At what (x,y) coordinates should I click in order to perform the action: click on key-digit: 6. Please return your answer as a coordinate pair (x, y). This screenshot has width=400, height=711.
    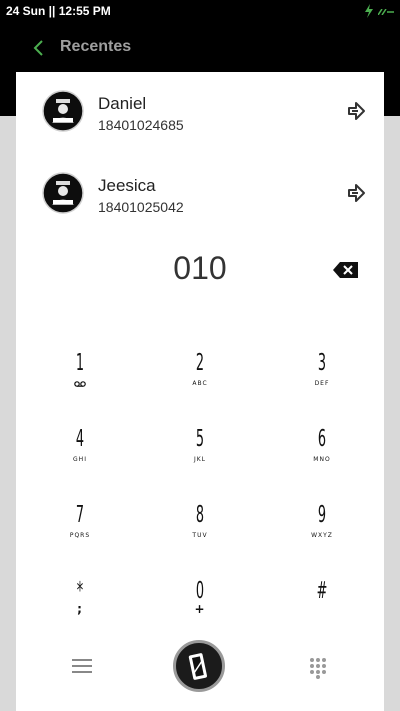
    Looking at the image, I should click on (322, 439).